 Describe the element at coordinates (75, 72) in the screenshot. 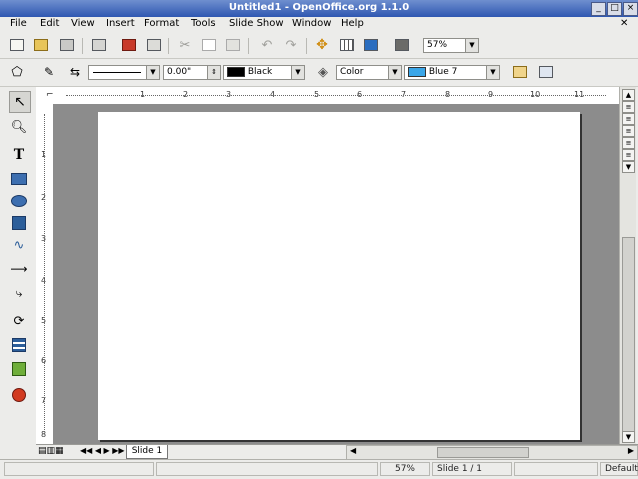

I see `arrow-style-icon: ⇆` at that location.